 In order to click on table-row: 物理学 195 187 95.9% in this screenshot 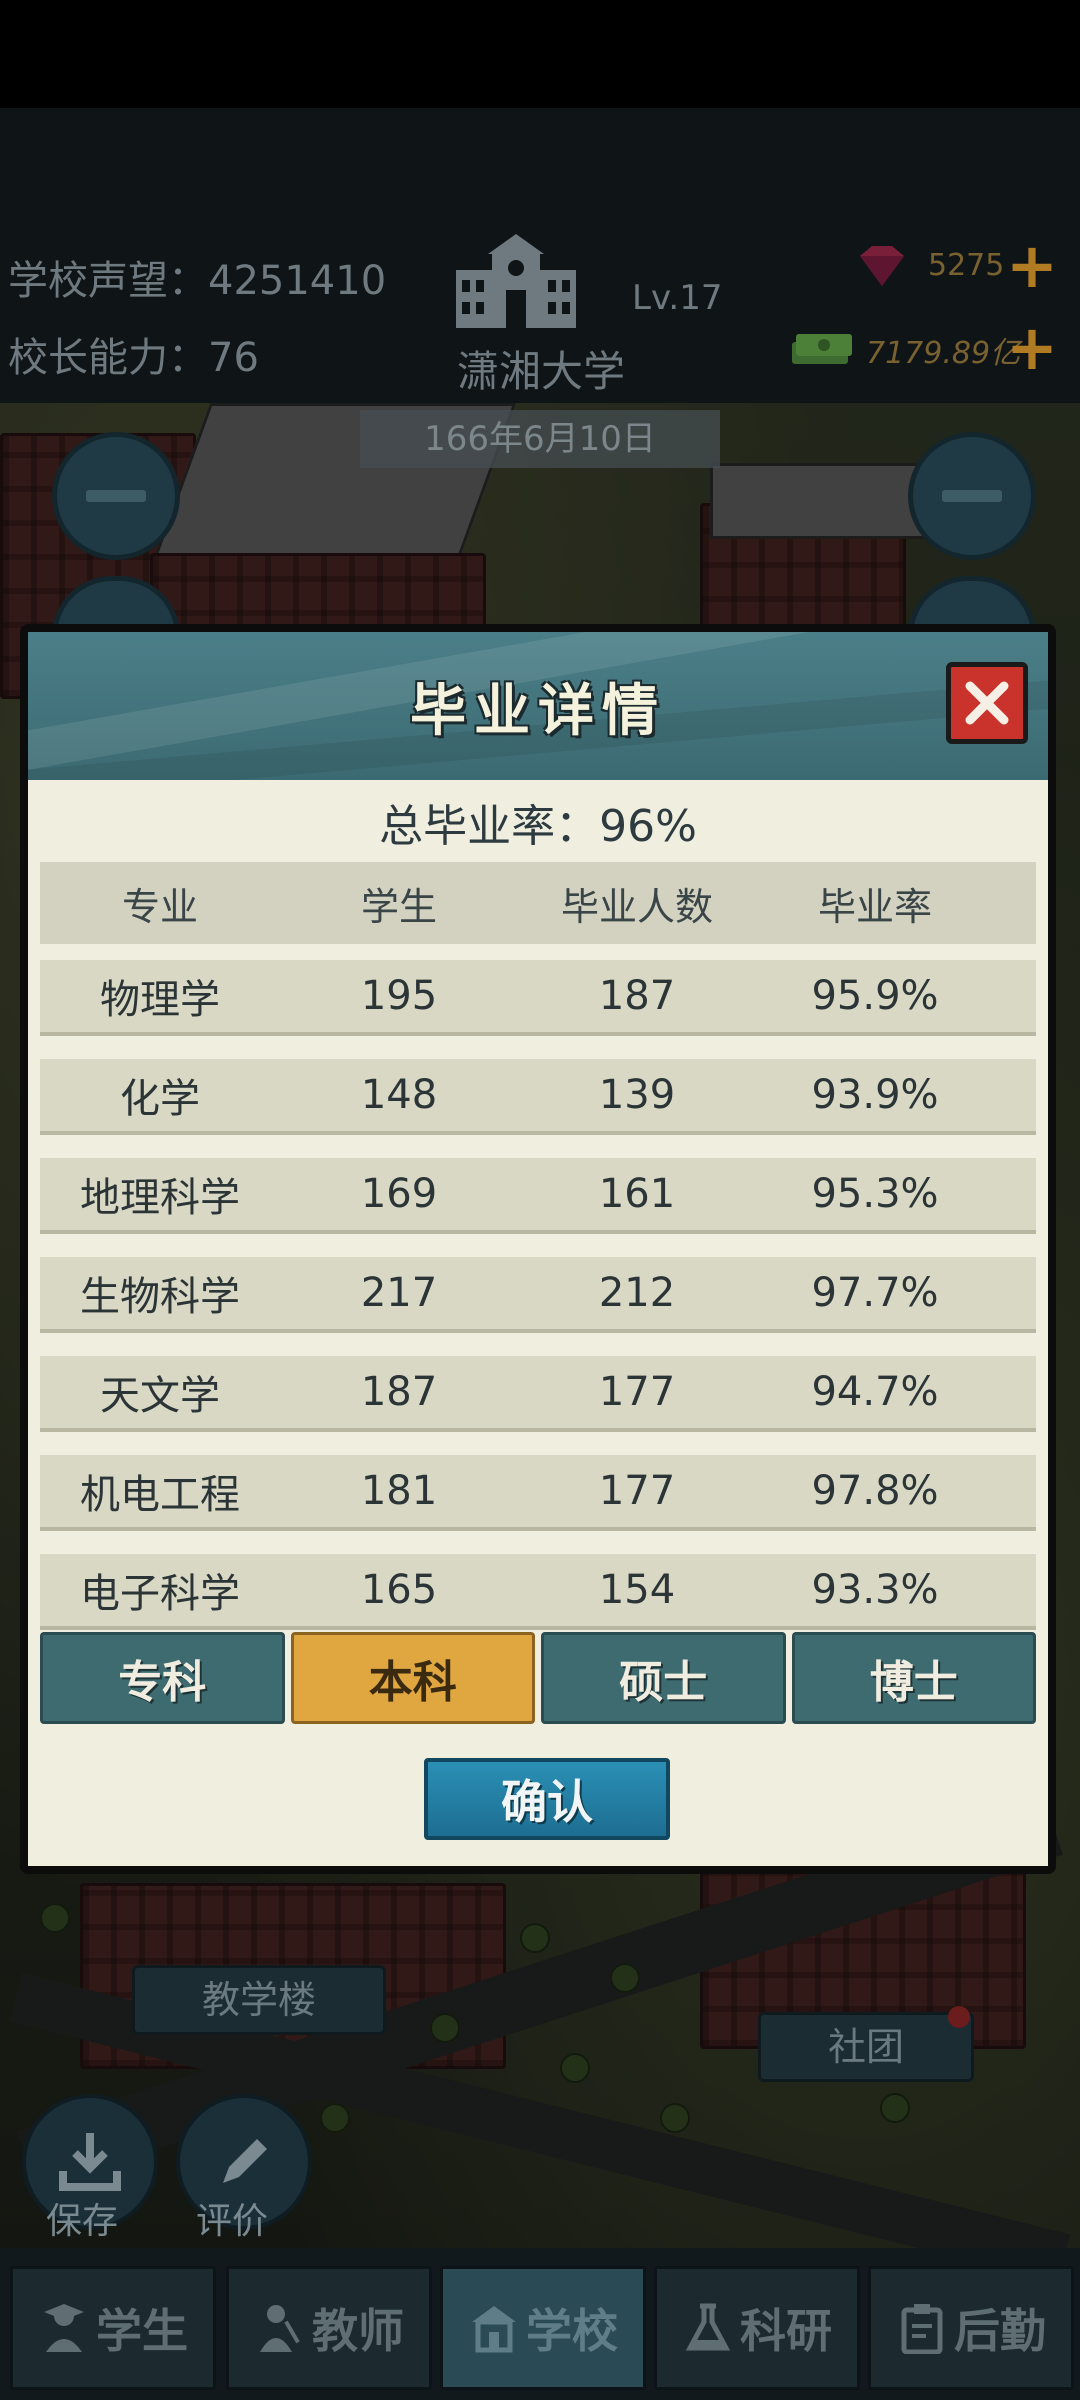, I will do `click(538, 998)`.